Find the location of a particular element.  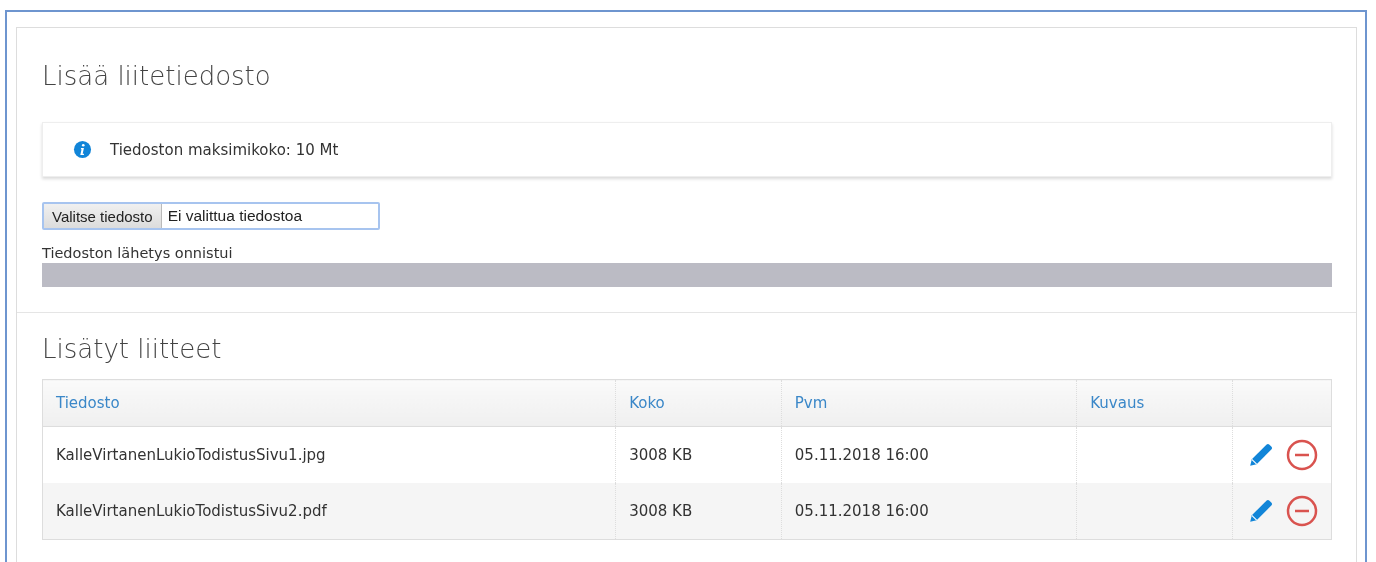

info-text: Tiedoston maksimikoko: 10 Mt is located at coordinates (224, 149).